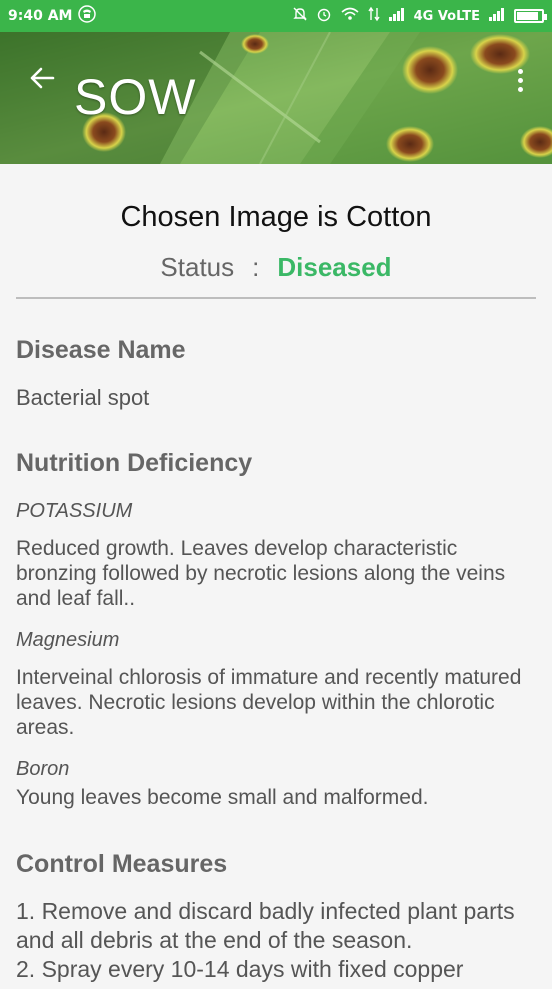 The image size is (552, 989). I want to click on mute-icon, so click(300, 16).